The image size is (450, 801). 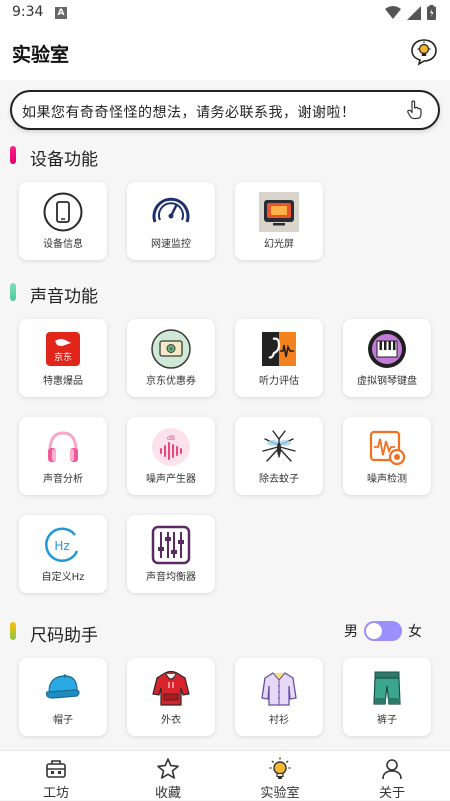 I want to click on coat-size-card: 外衣, so click(x=171, y=697).